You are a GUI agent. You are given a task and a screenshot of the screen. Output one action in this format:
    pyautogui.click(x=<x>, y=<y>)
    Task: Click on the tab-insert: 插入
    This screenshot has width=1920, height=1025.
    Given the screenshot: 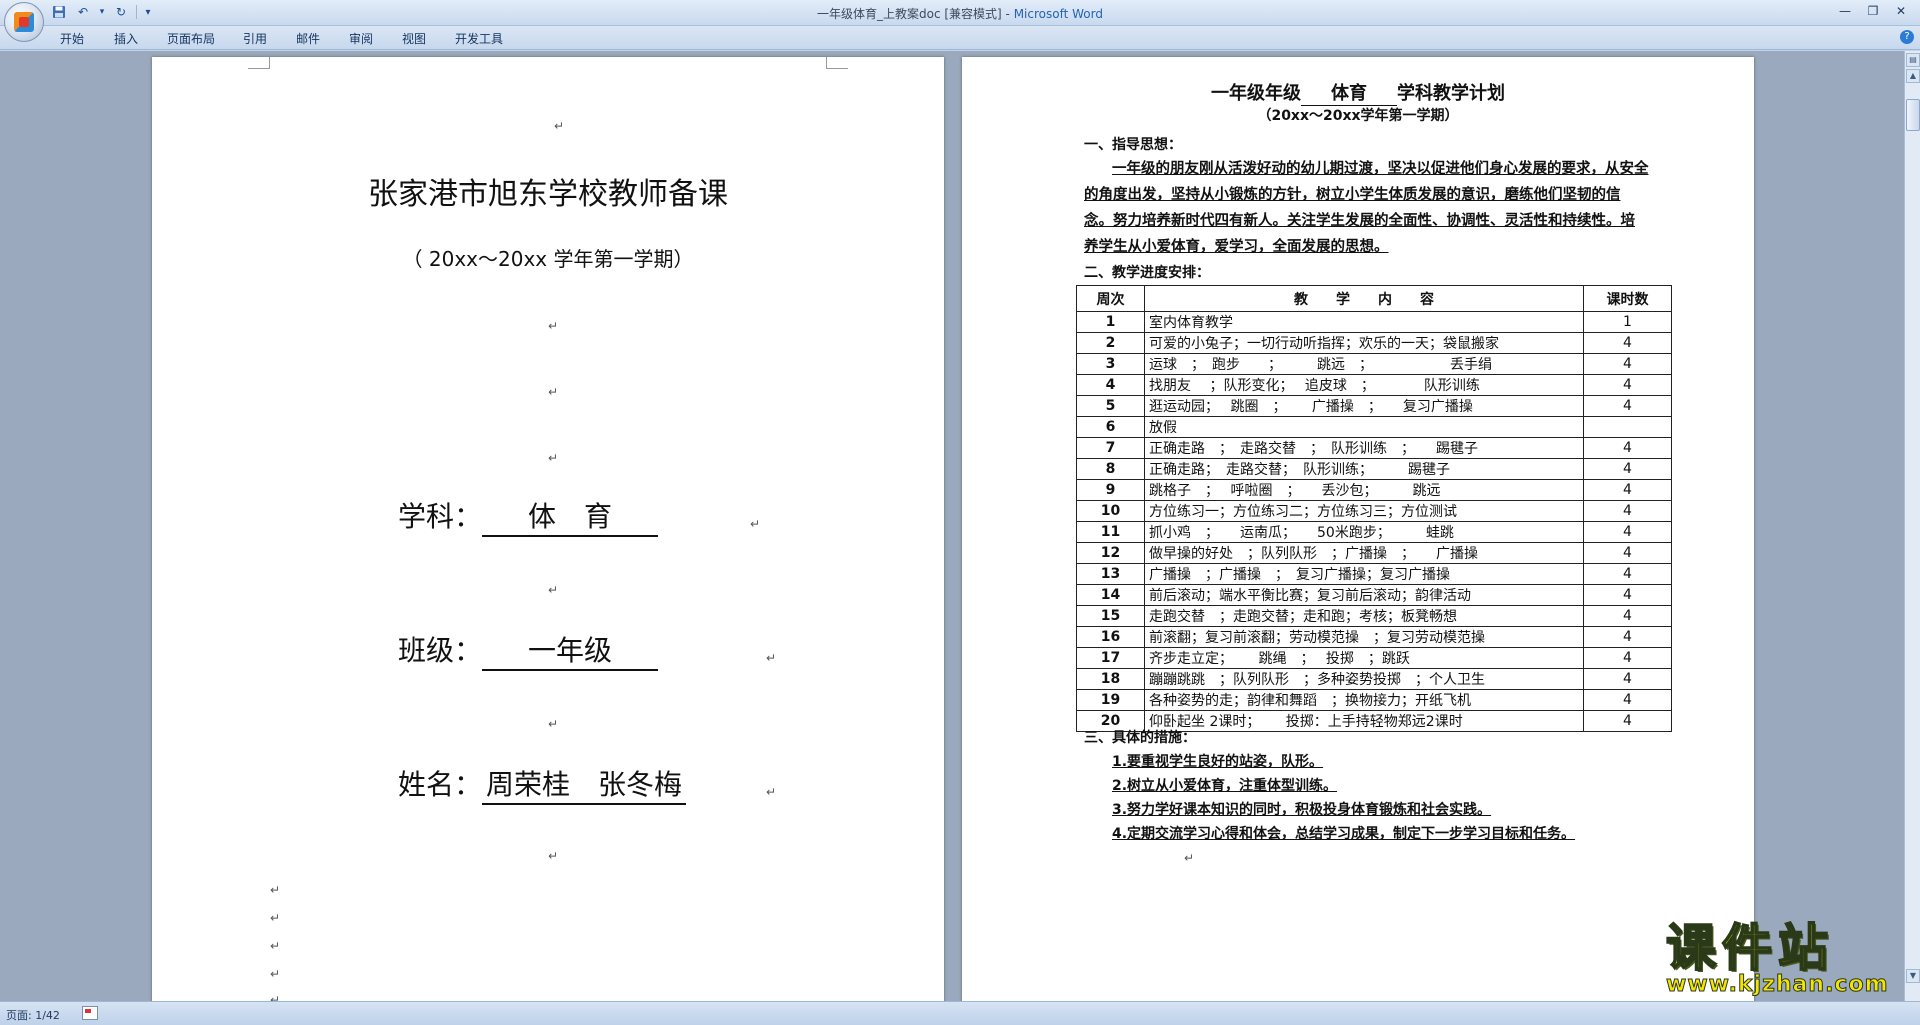 What is the action you would take?
    pyautogui.click(x=126, y=38)
    